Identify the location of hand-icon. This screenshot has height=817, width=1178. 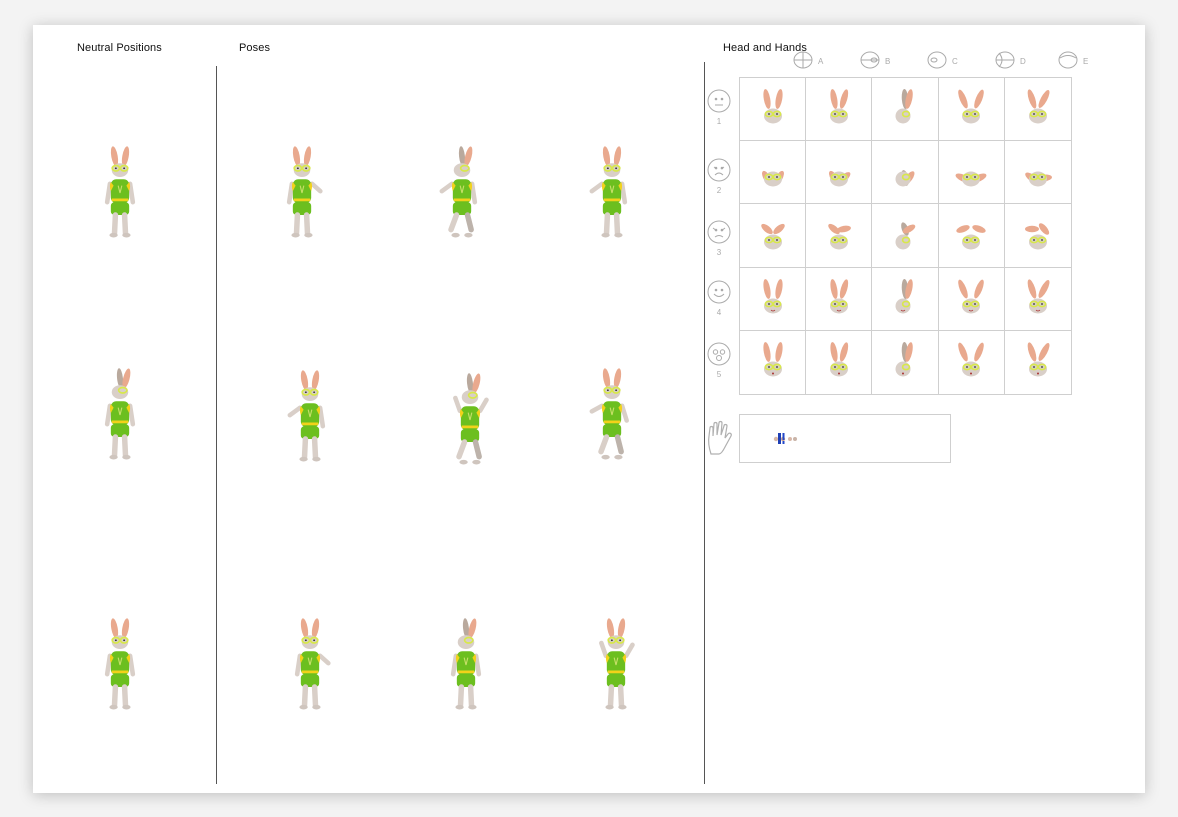
(719, 440).